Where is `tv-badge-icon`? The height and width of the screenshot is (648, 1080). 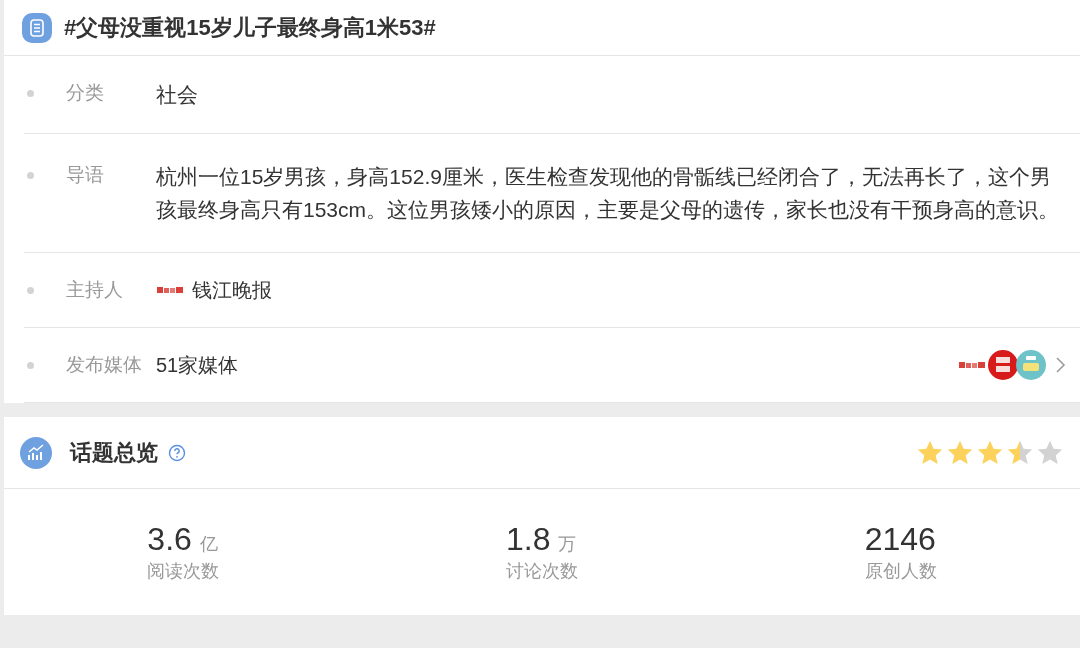 tv-badge-icon is located at coordinates (1031, 365).